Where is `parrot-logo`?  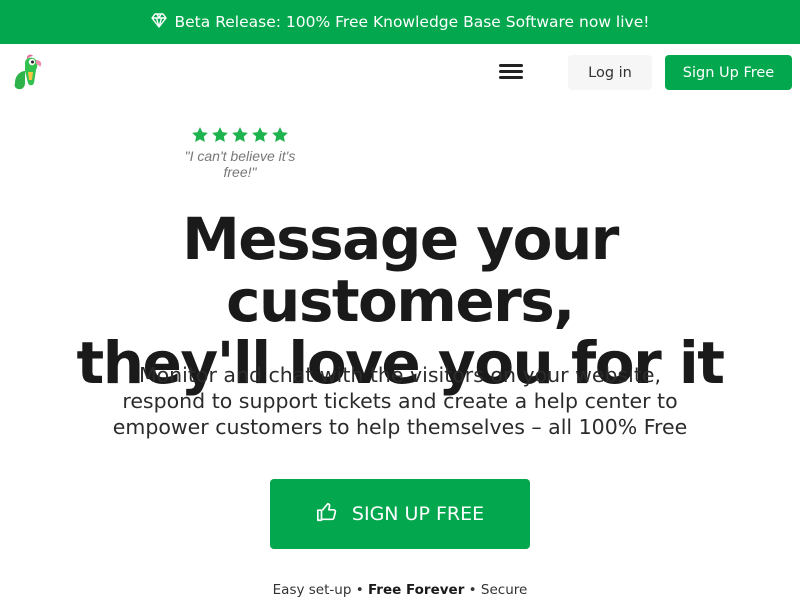
parrot-logo is located at coordinates (28, 72).